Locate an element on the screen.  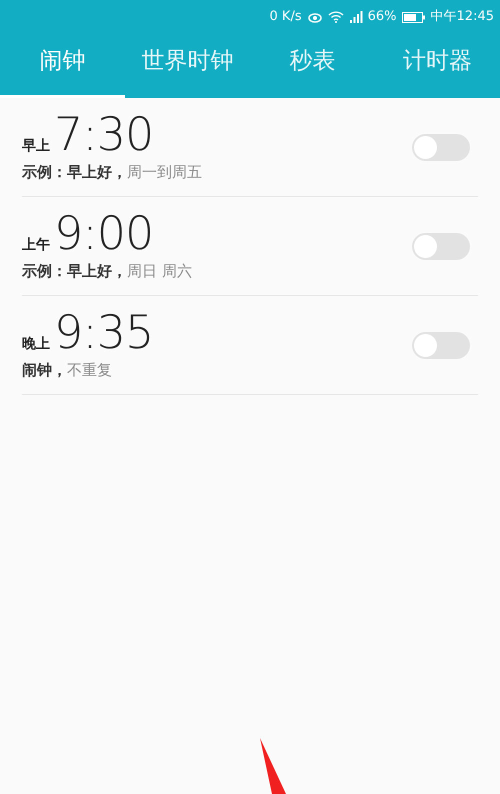
tab: 秒表 is located at coordinates (312, 66).